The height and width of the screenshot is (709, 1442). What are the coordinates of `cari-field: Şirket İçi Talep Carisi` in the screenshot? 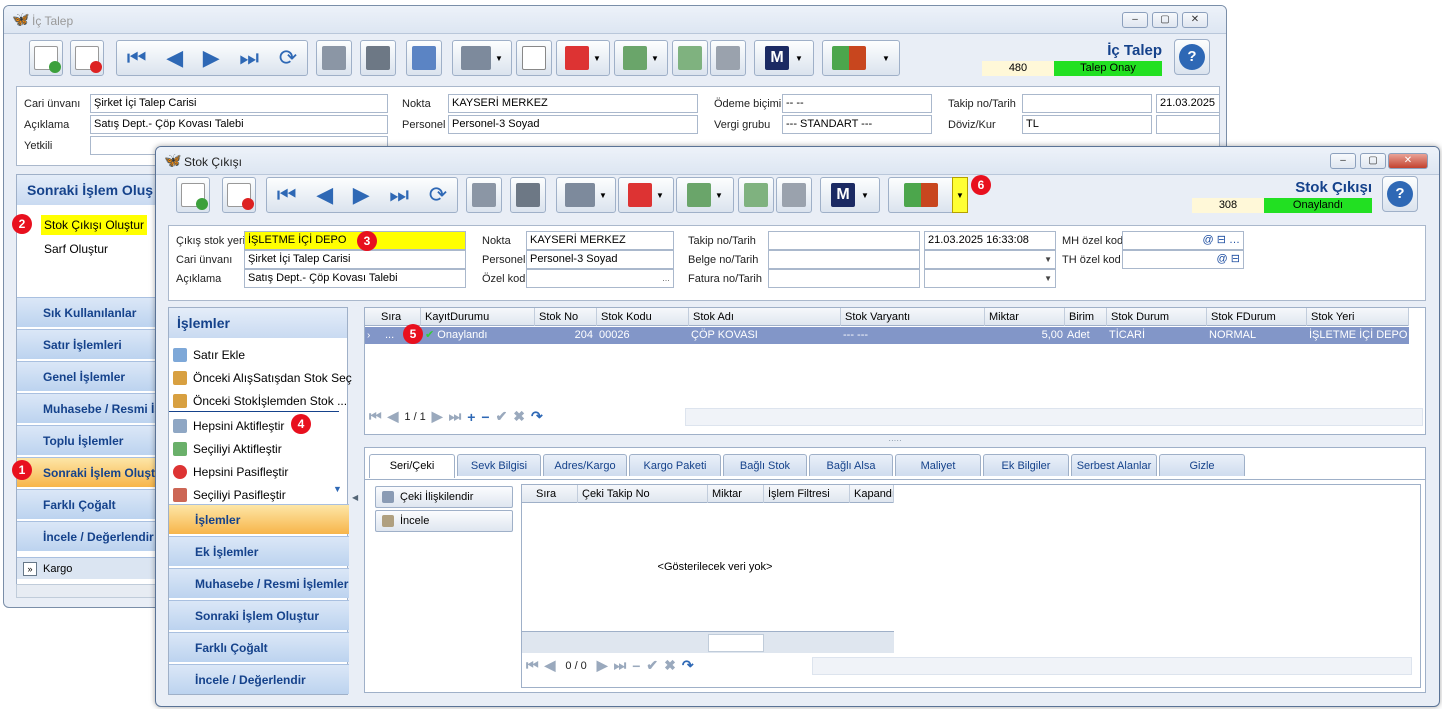 It's located at (355, 259).